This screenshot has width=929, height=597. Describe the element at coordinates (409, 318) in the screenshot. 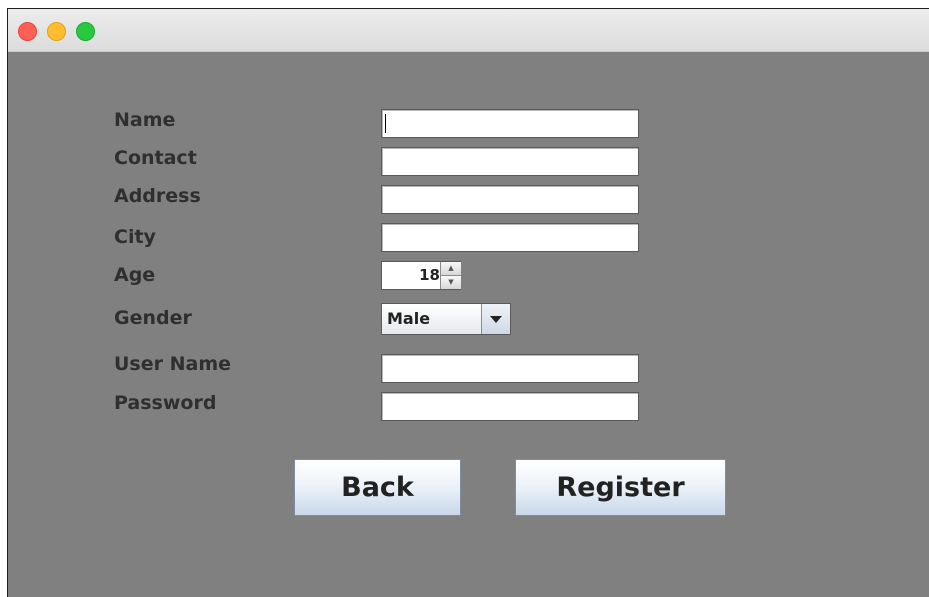

I see `gender-selected-value: Male` at that location.